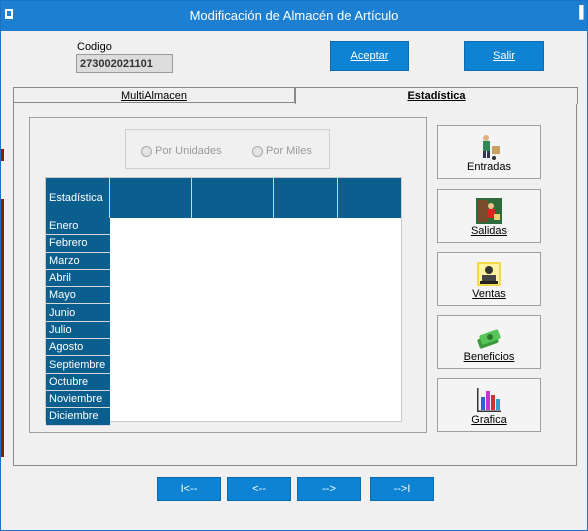  Describe the element at coordinates (580, 12) in the screenshot. I see `close-icon: ▐` at that location.